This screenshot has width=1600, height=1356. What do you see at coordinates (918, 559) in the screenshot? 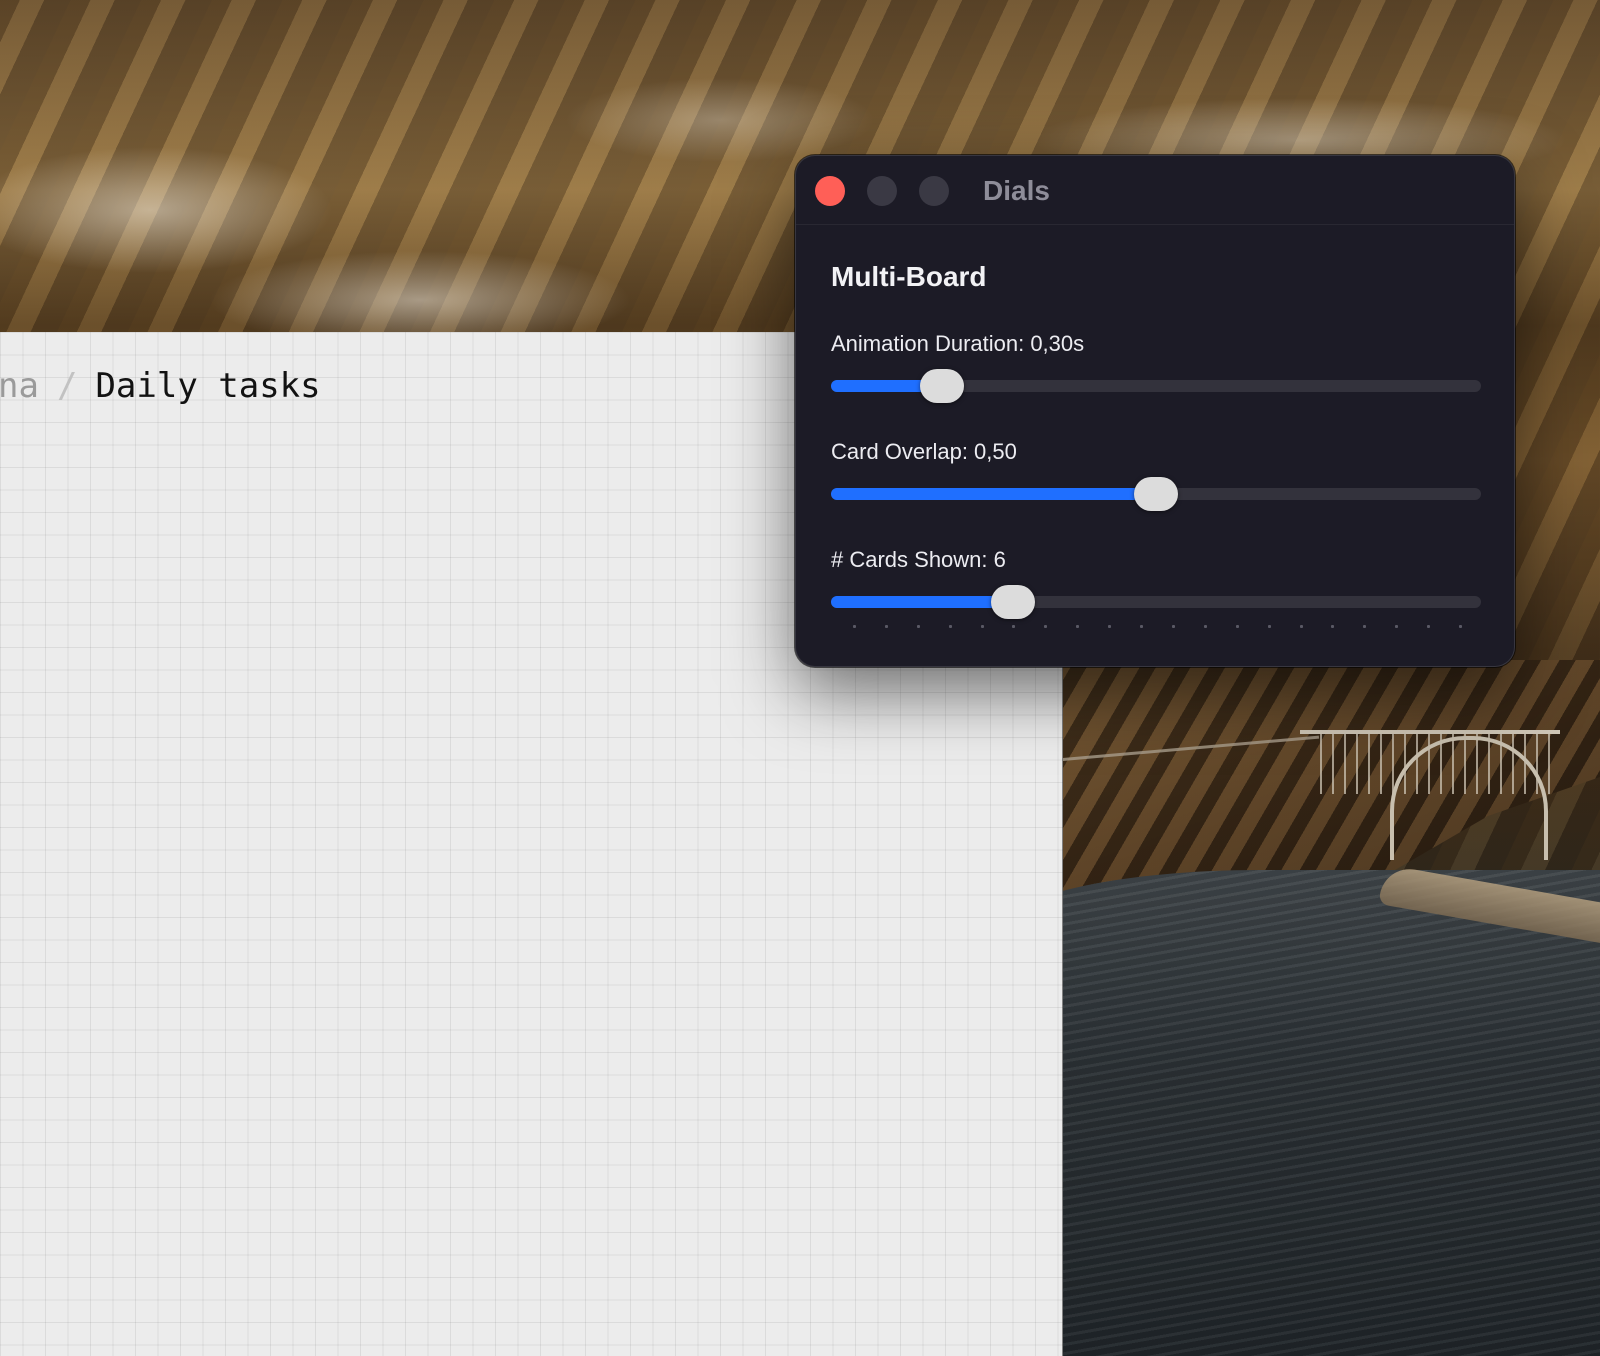
I see `cards-shown-label: # Cards Shown: 6` at bounding box center [918, 559].